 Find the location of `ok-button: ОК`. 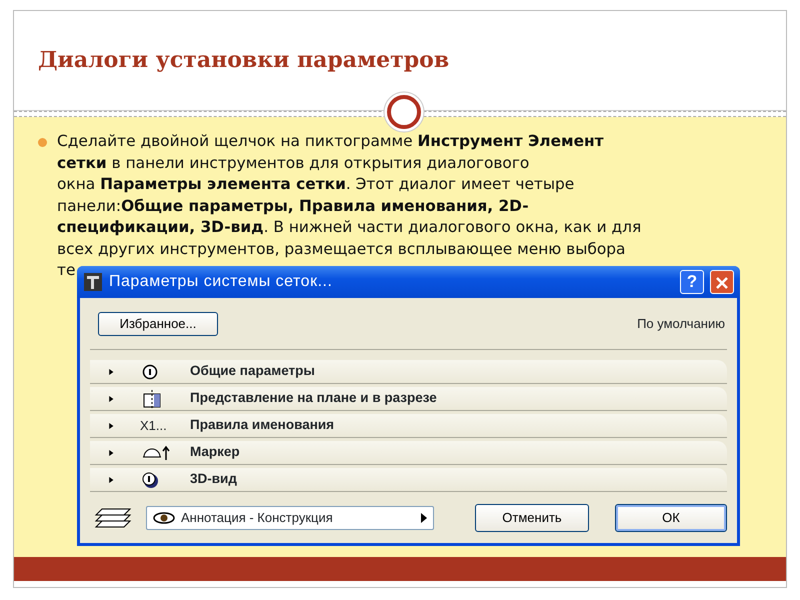

ok-button: ОК is located at coordinates (671, 518).